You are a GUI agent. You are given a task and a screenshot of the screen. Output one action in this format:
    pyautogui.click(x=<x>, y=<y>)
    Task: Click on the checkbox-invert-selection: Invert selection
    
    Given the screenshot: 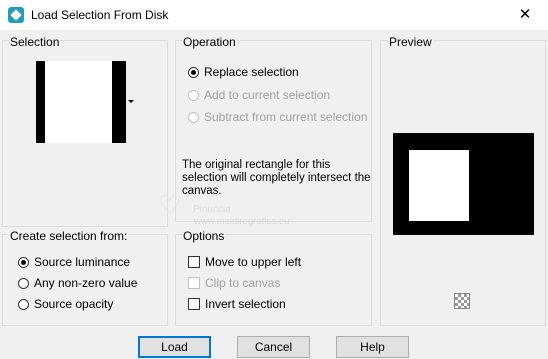 What is the action you would take?
    pyautogui.click(x=237, y=304)
    